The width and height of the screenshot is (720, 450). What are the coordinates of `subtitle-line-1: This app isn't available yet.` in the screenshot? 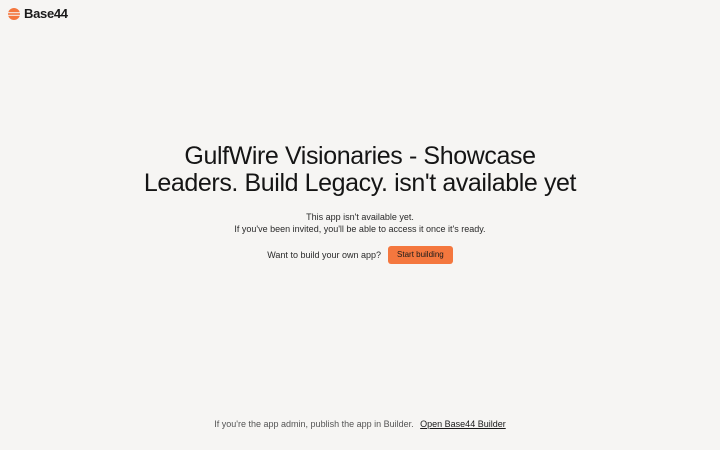 It's located at (360, 217).